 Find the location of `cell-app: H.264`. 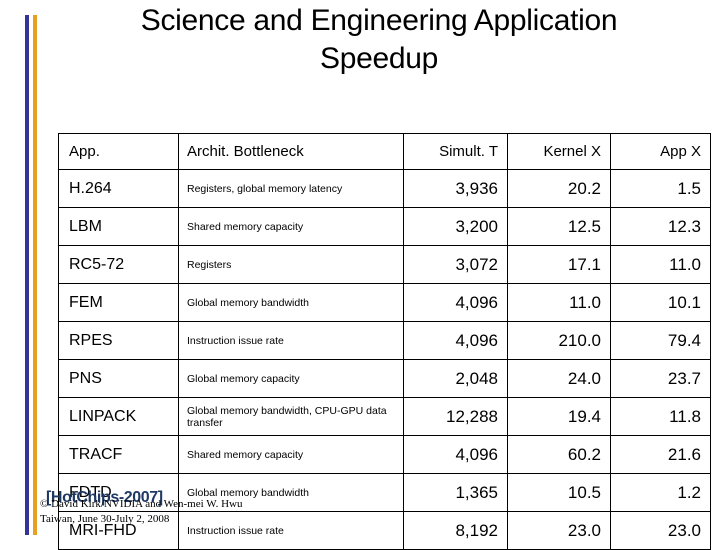

cell-app: H.264 is located at coordinates (118, 188).